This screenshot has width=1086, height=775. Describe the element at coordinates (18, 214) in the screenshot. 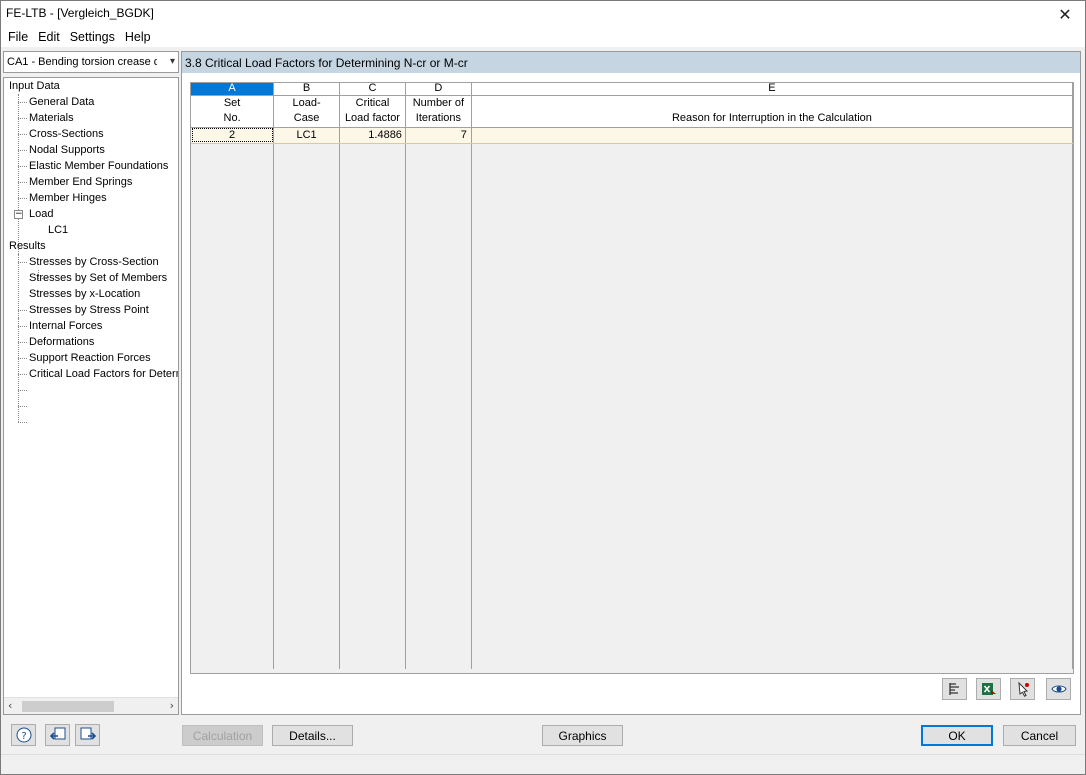

I see `collapse-load-toggle: −` at that location.